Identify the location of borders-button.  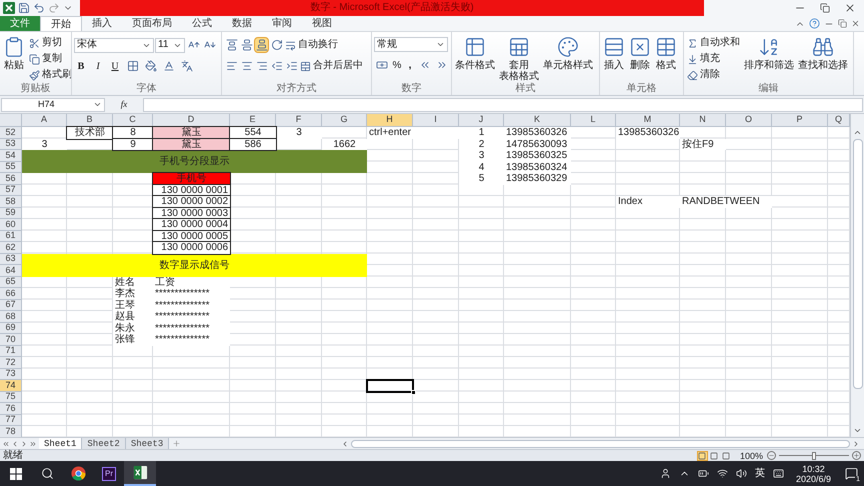
(132, 66).